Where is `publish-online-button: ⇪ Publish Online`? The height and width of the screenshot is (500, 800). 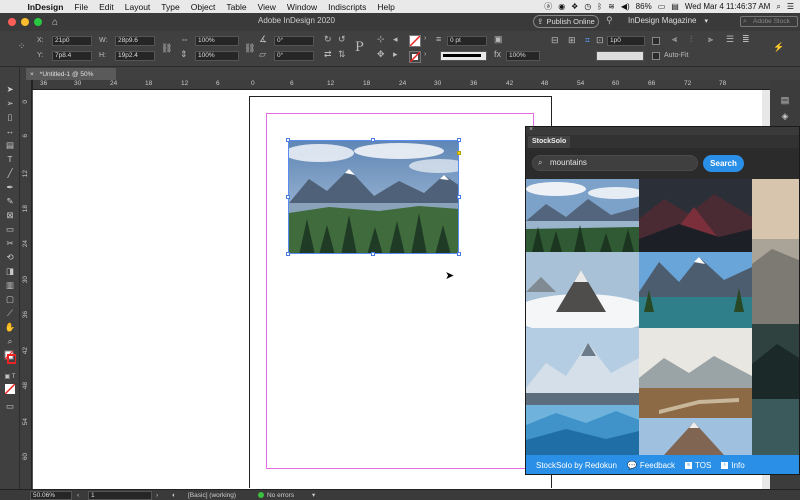
publish-online-button: ⇪ Publish Online is located at coordinates (566, 21).